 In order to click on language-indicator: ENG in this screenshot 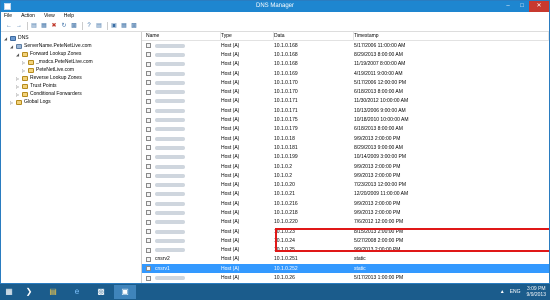, I will do `click(515, 292)`.